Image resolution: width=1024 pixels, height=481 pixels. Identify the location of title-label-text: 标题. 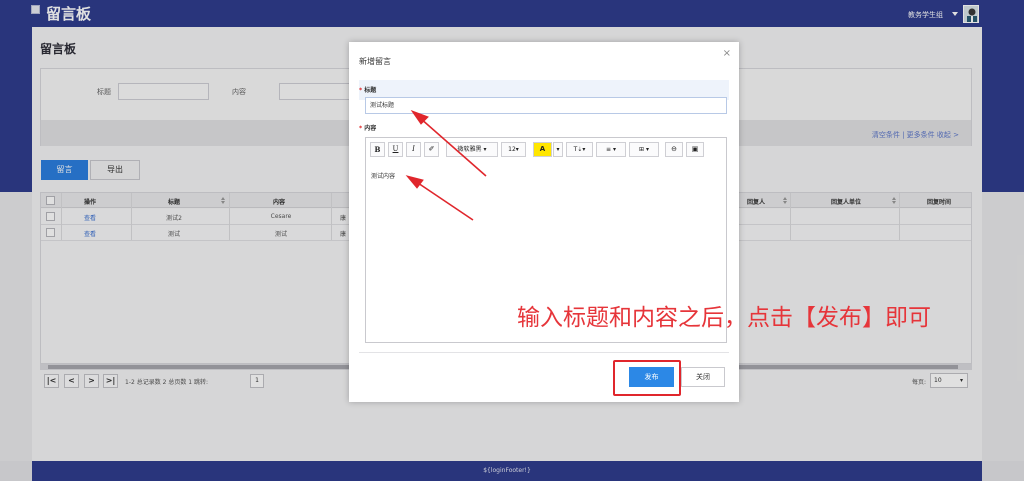
(370, 90).